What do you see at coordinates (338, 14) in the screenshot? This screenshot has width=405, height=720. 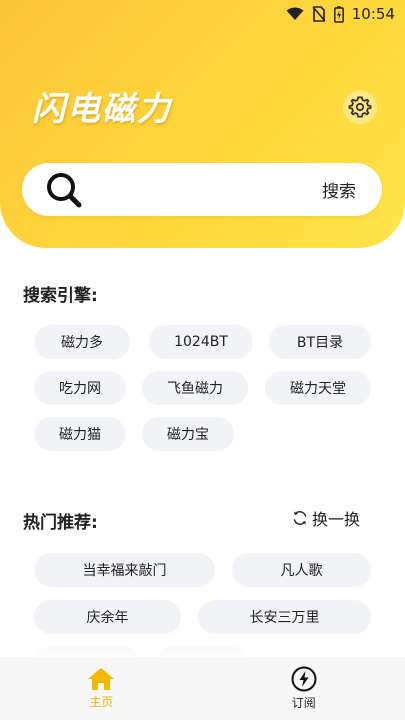 I see `battery-charging-icon` at bounding box center [338, 14].